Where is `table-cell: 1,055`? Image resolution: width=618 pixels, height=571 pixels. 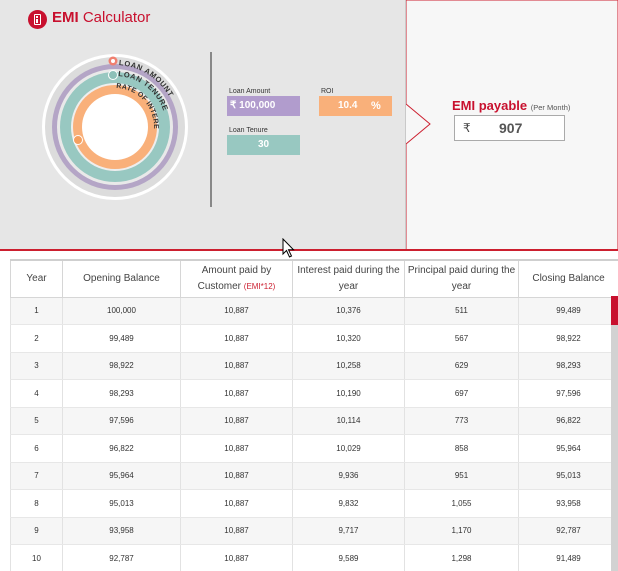
table-cell: 1,055 is located at coordinates (461, 503).